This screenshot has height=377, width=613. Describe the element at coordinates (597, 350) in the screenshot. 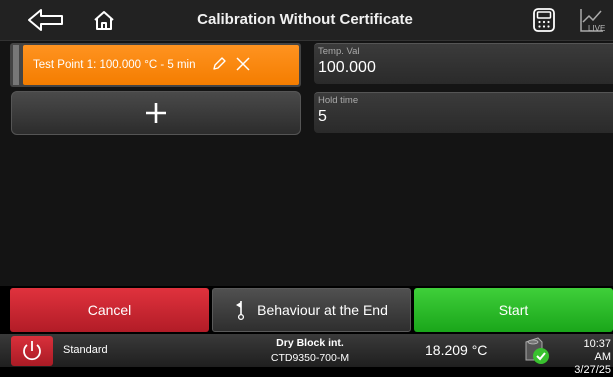

I see `clock-time: 10:37 AM` at that location.